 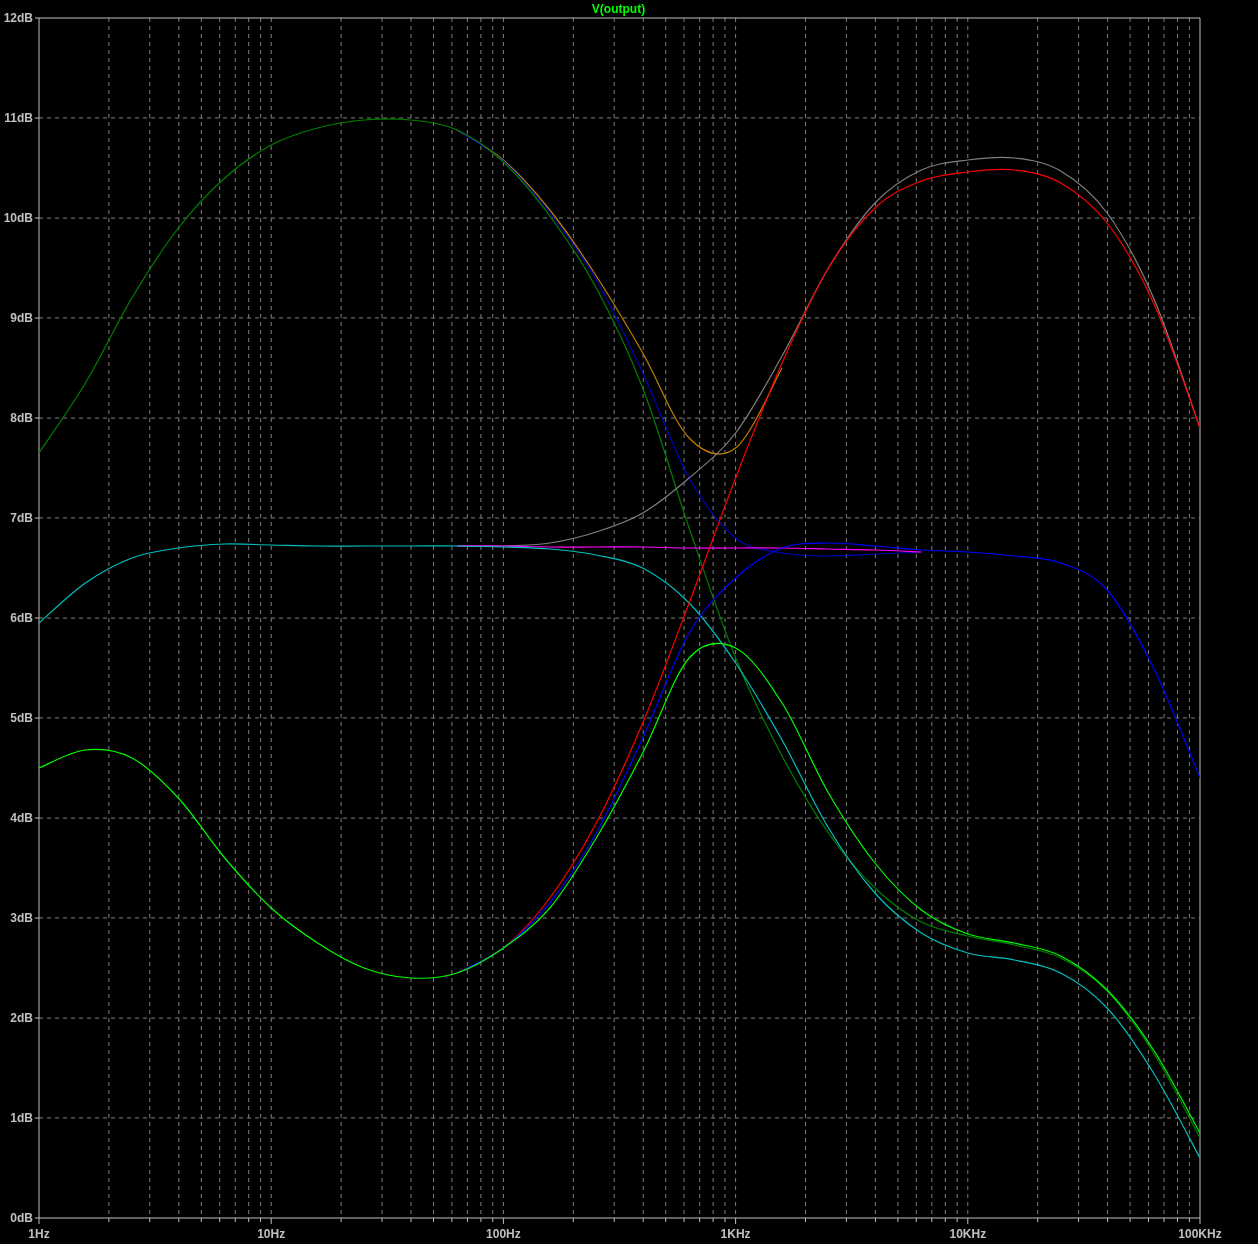 I want to click on y-axis-label: 6dB, so click(x=21, y=618).